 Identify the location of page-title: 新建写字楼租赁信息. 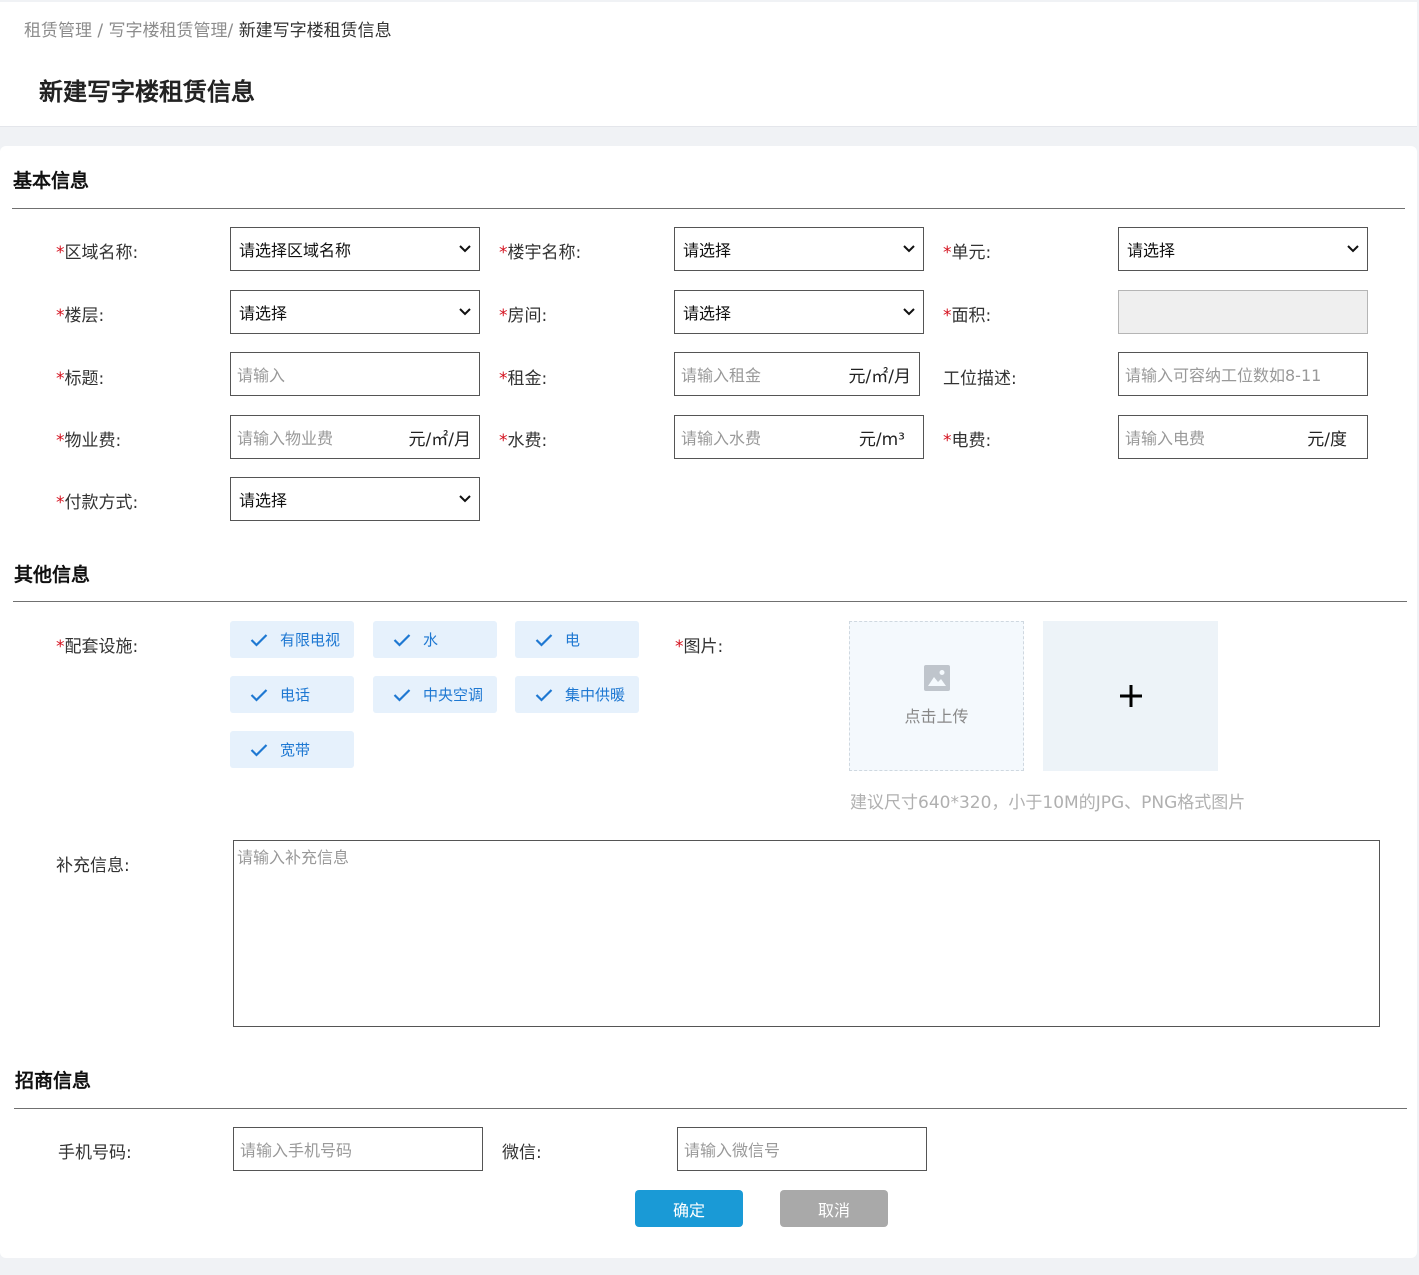
(147, 92).